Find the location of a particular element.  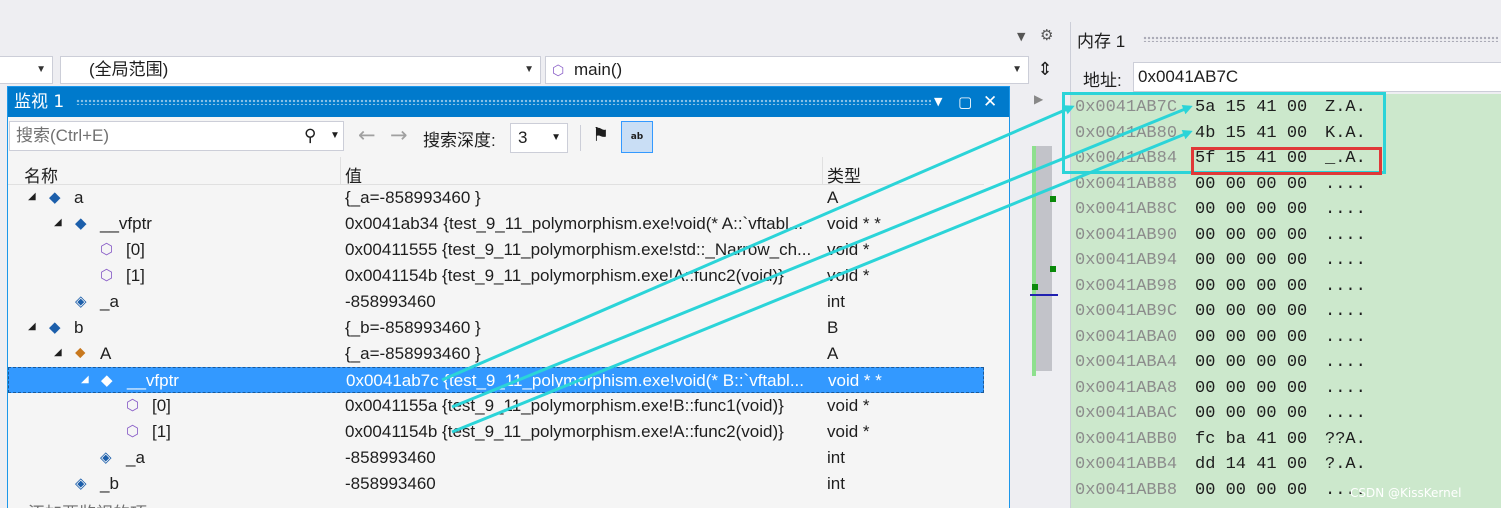

memory-address: 0x0041ABA8 is located at coordinates (1126, 388).